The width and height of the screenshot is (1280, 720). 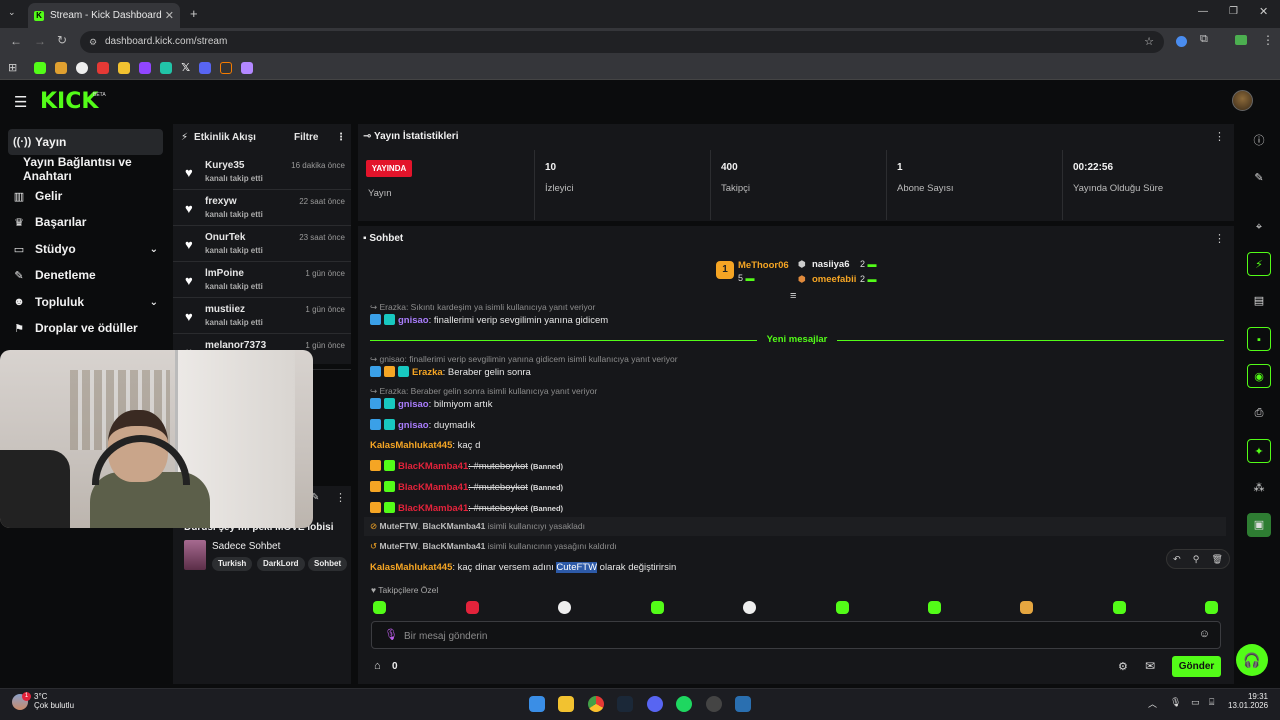 What do you see at coordinates (69, 101) in the screenshot?
I see `kick-logo: KICK` at bounding box center [69, 101].